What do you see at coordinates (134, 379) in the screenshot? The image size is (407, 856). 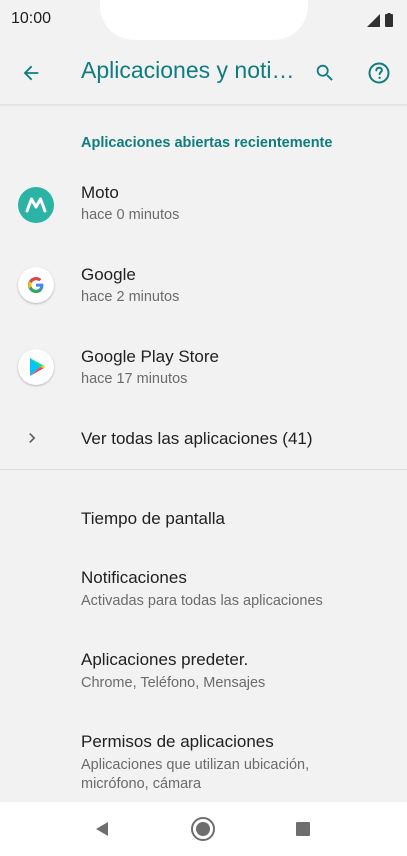 I see `app-last-used: hace 17 minutos` at bounding box center [134, 379].